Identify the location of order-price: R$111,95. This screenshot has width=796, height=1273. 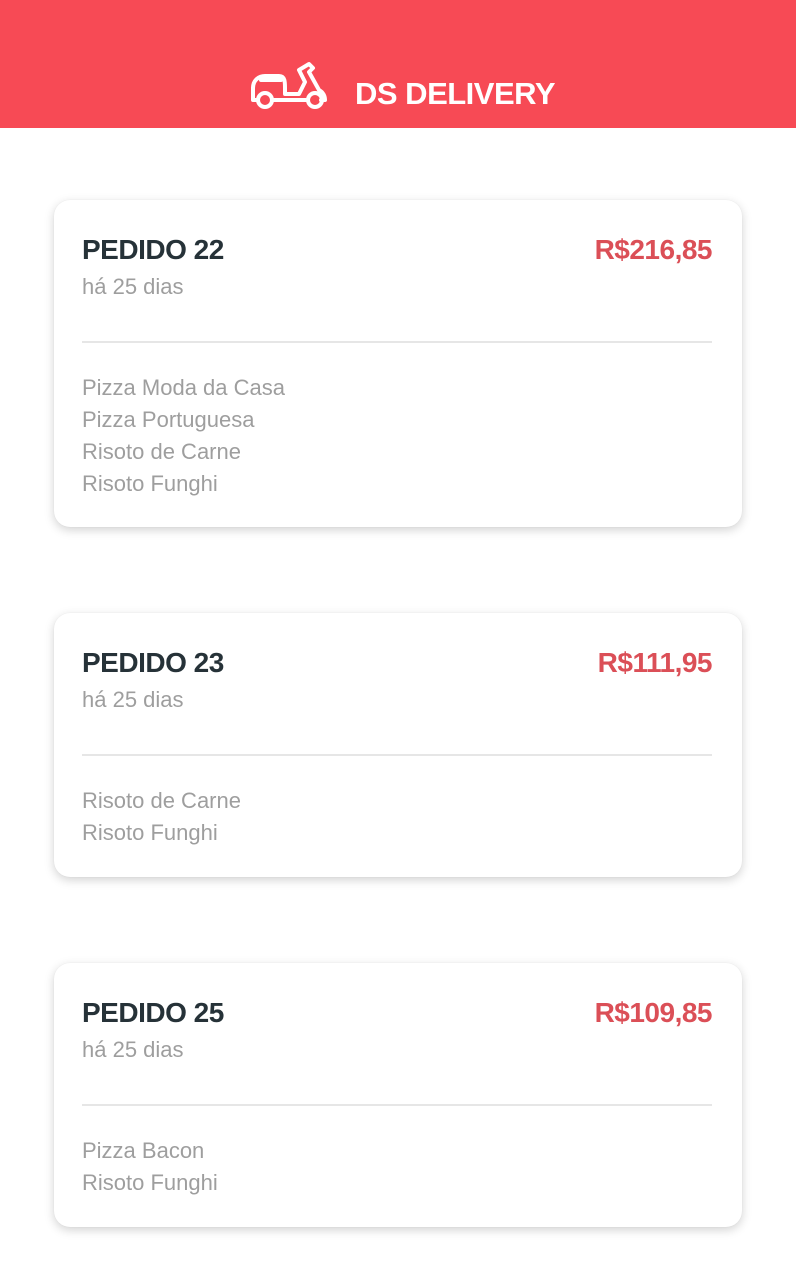
(655, 662).